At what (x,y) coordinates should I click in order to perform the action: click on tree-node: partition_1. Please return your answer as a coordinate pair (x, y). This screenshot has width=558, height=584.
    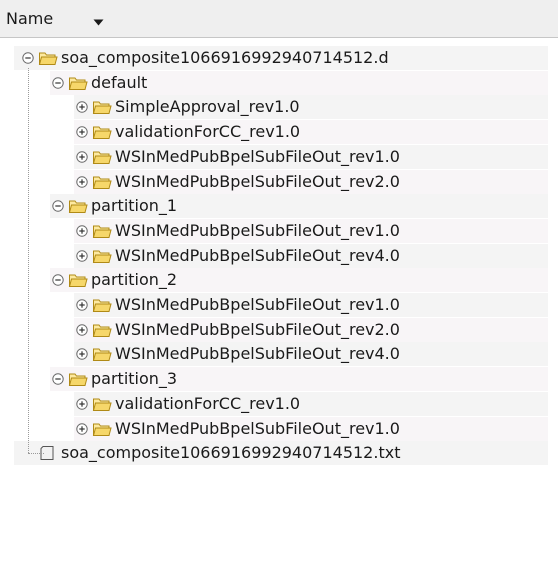
    Looking at the image, I should click on (114, 206).